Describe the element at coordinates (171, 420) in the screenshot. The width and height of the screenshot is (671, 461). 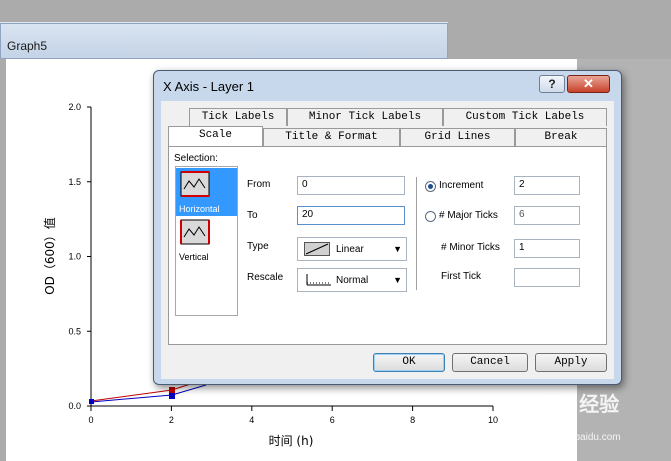
I see `x-tick-label: 2` at that location.